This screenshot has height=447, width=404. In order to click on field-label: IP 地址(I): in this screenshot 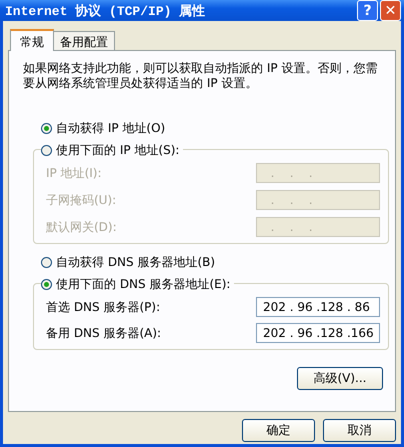, I will do `click(74, 173)`.